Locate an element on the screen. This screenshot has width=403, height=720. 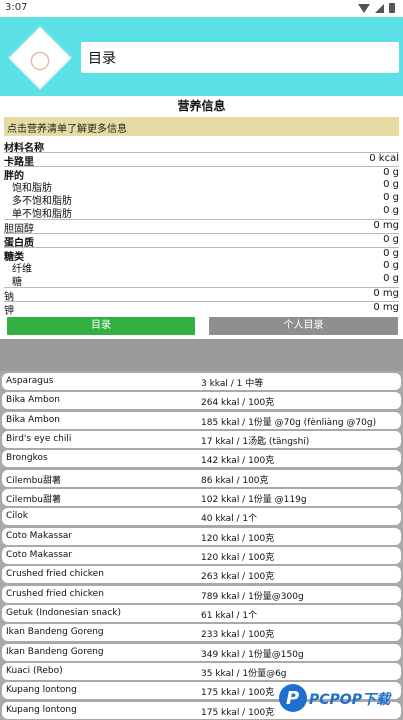
status-bar: 3:07 is located at coordinates (201, 8).